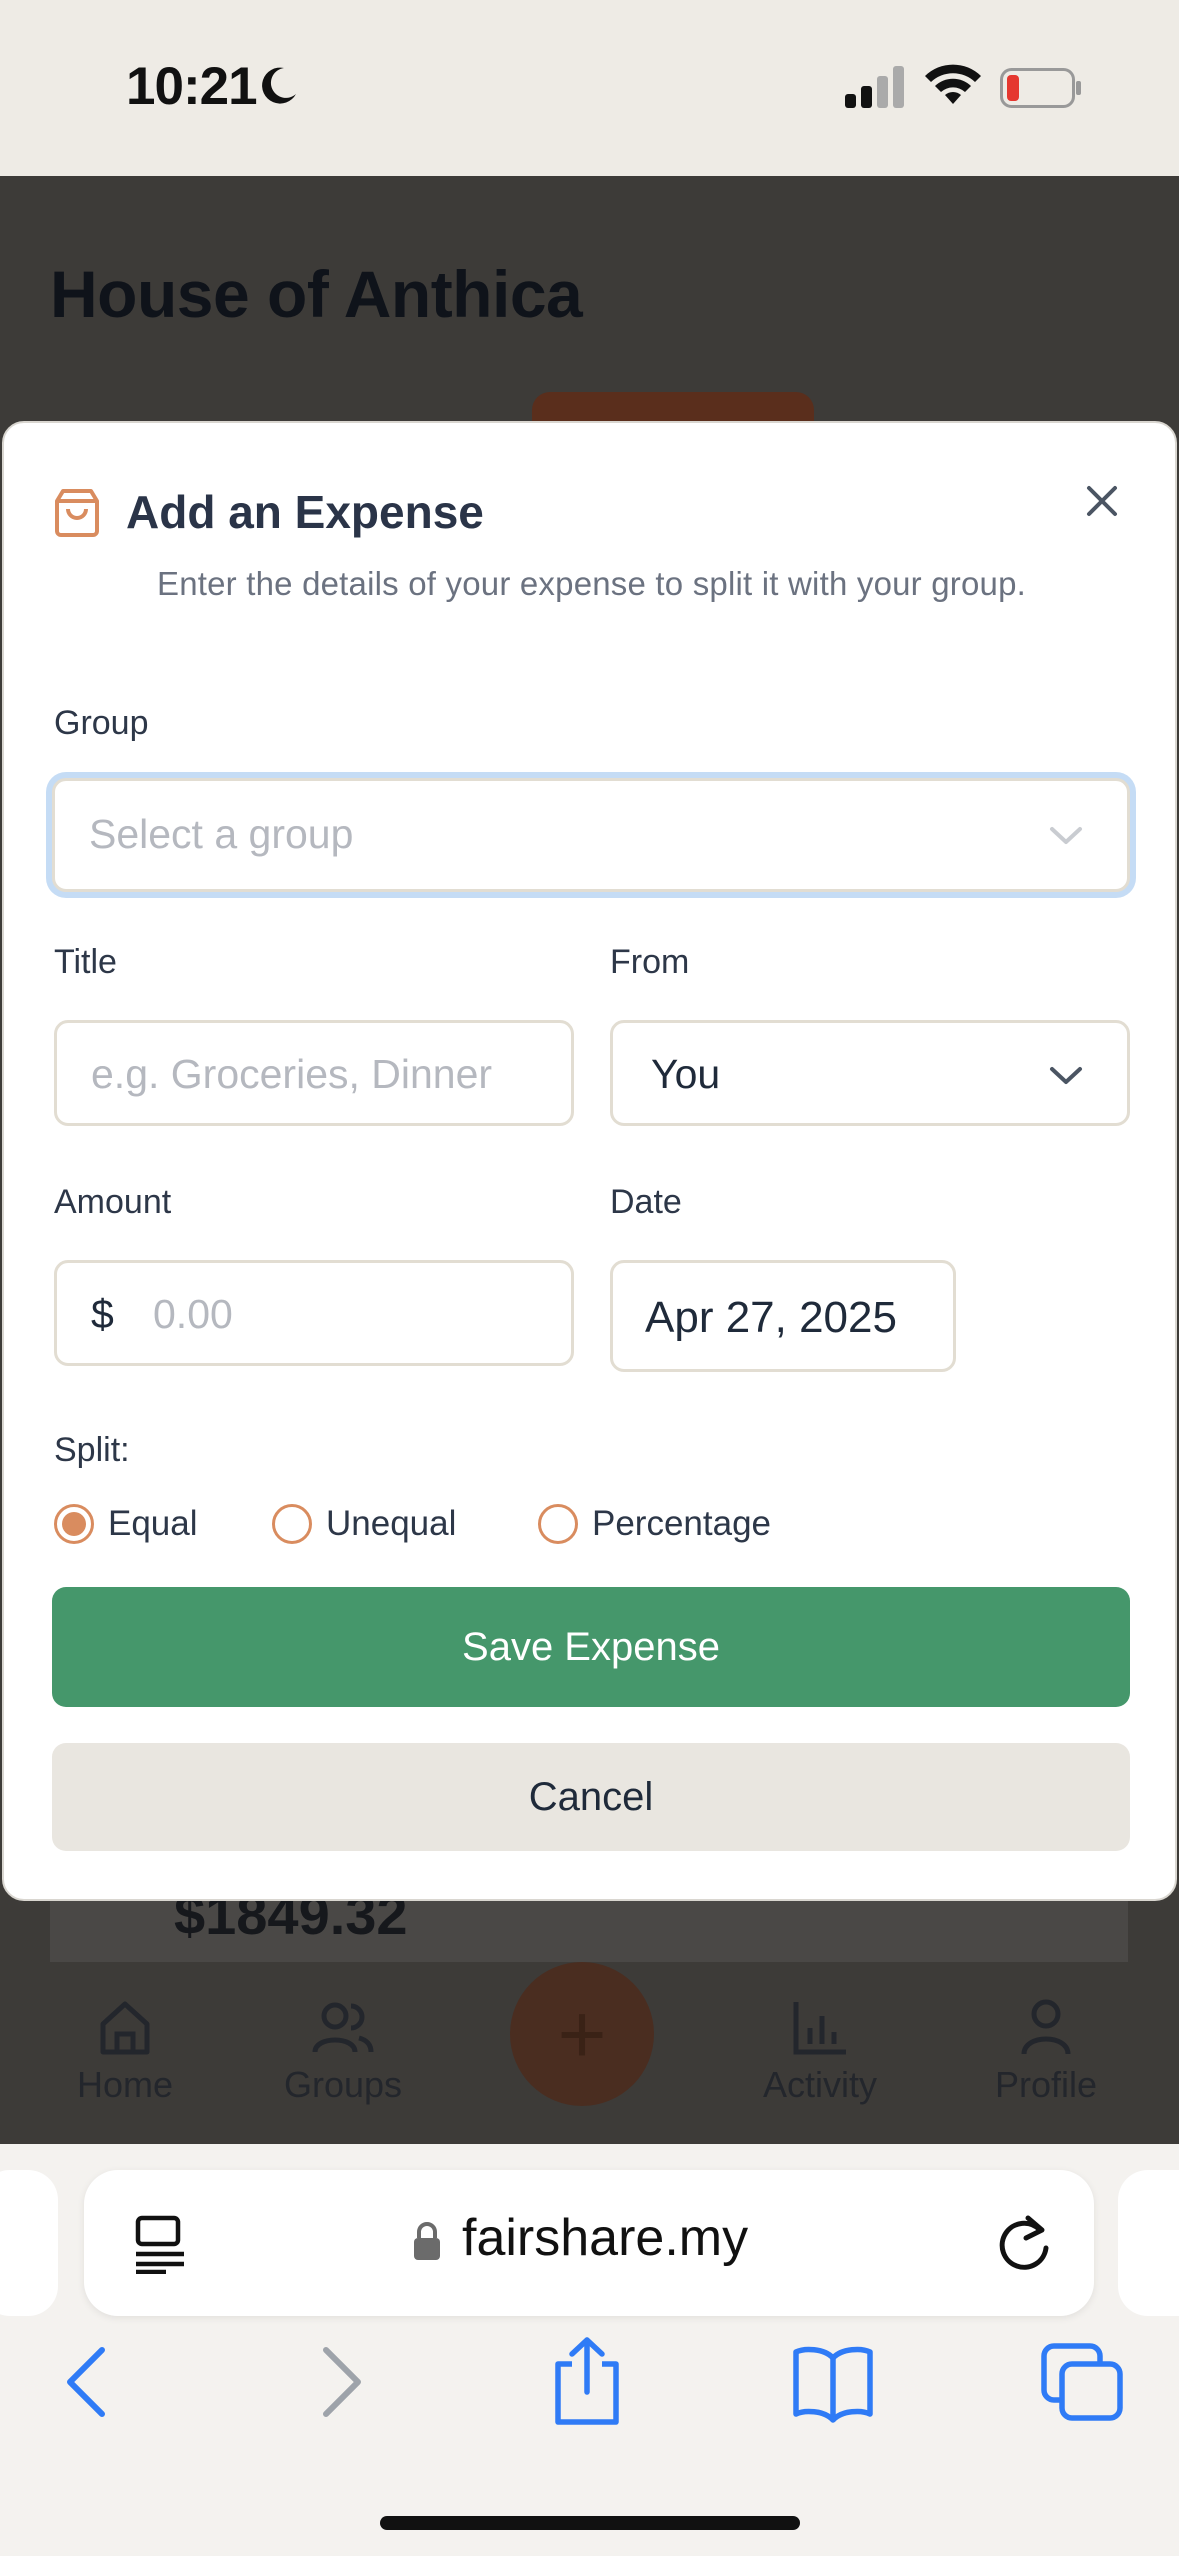 Image resolution: width=1179 pixels, height=2556 pixels. What do you see at coordinates (1046, 2027) in the screenshot?
I see `user-icon` at bounding box center [1046, 2027].